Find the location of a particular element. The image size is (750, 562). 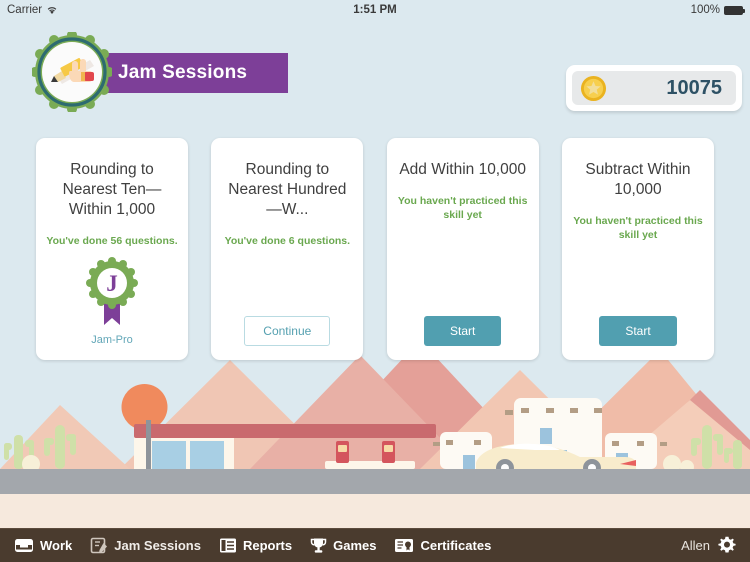

status-bar-right: 100% is located at coordinates (717, 10).